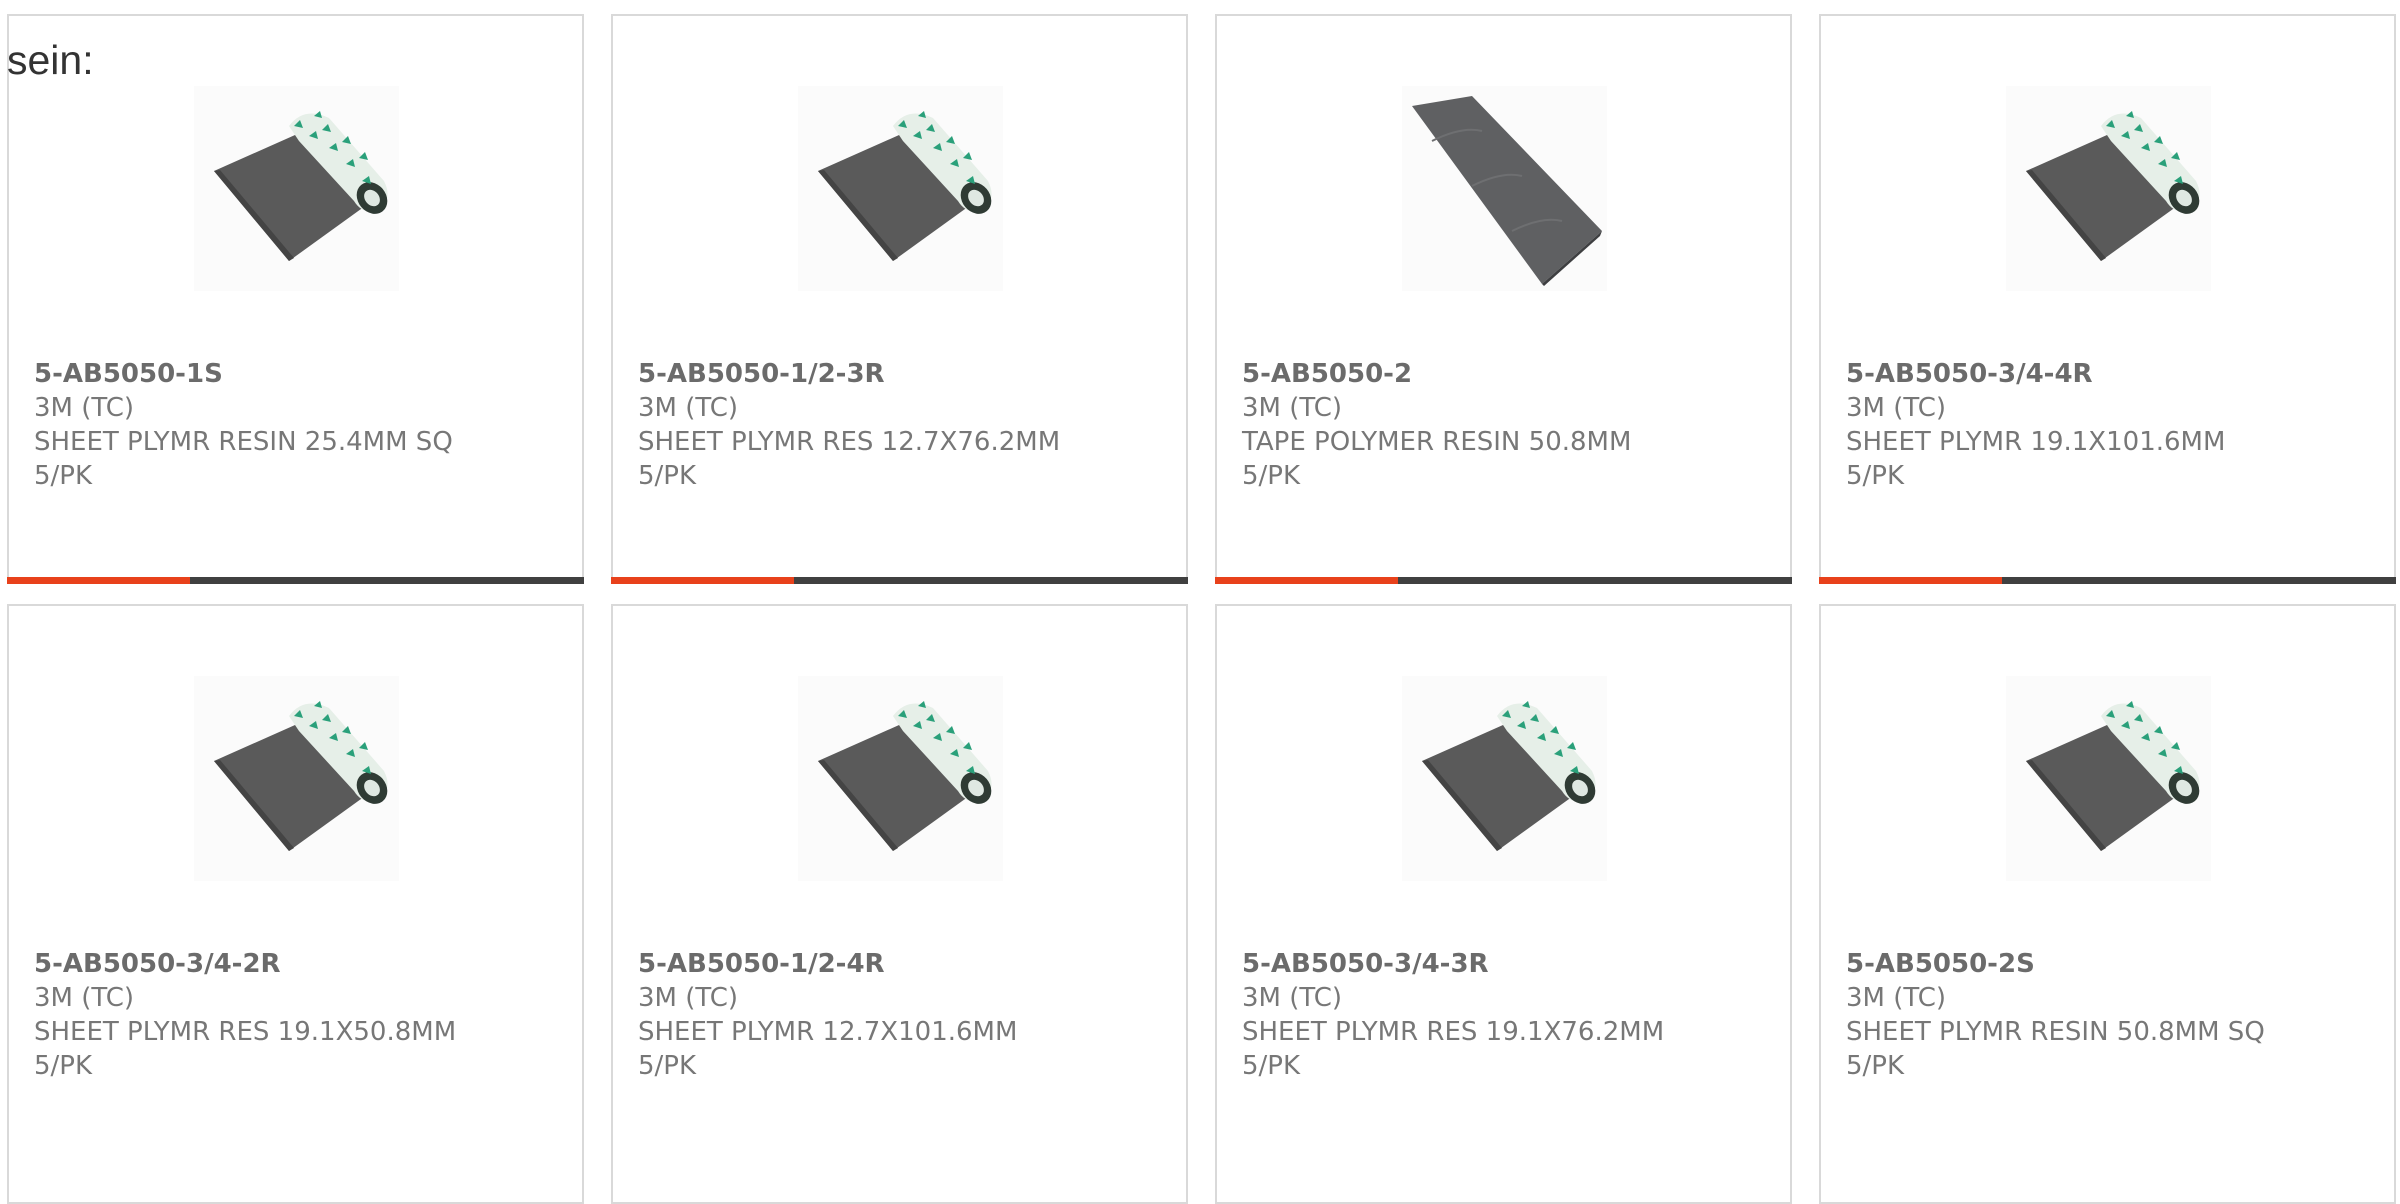 Image resolution: width=2400 pixels, height=1204 pixels. I want to click on description: SHEET PLYMR 12.7X101.6MM, so click(828, 1032).